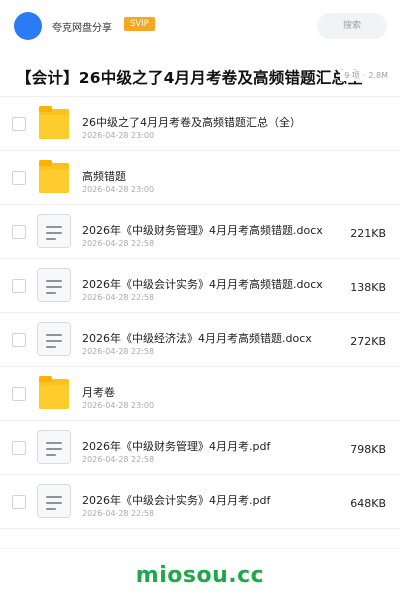 This screenshot has height=600, width=400. I want to click on file-name: 月考卷, so click(98, 392).